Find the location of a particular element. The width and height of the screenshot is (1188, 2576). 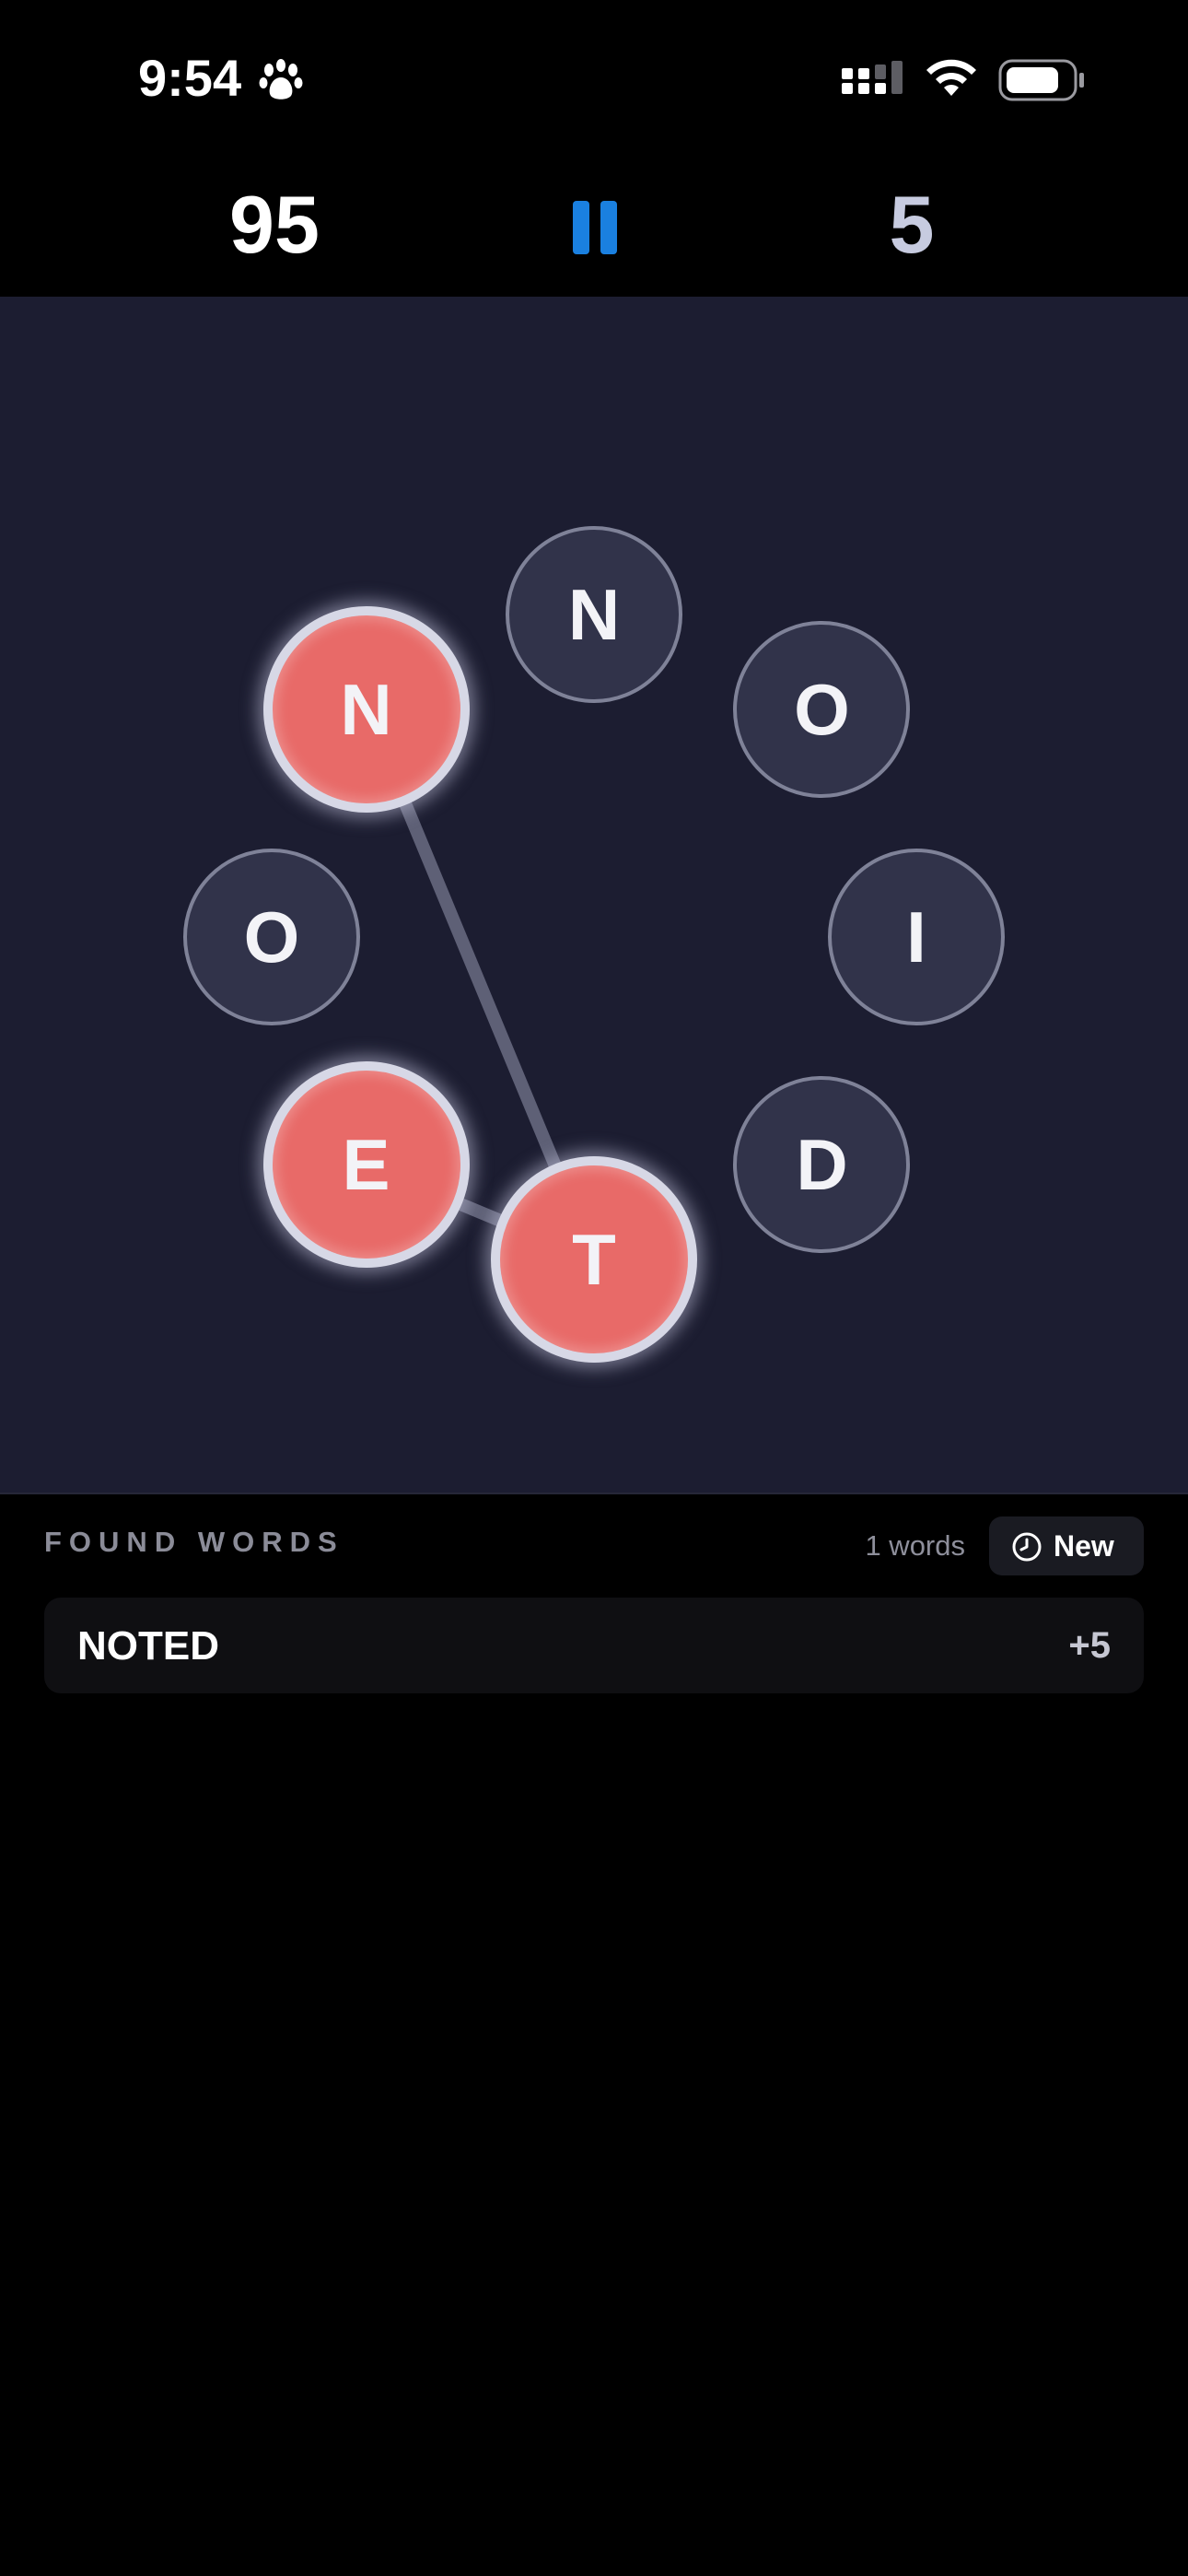

letter-tile: E is located at coordinates (366, 1165).